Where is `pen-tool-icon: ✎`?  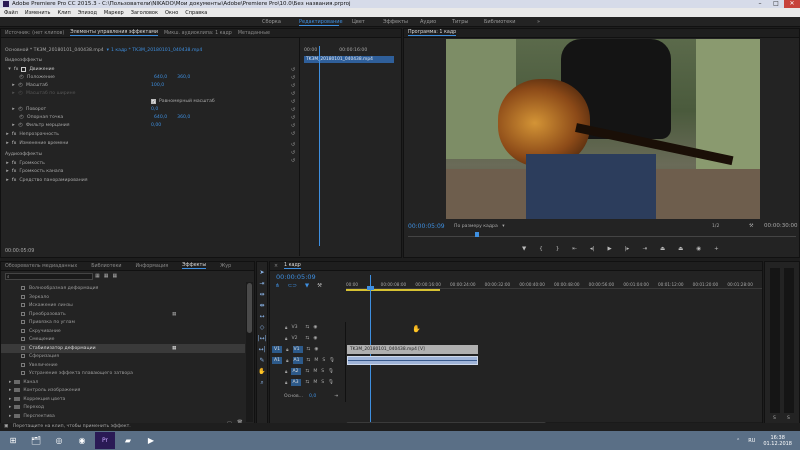
pen-tool-icon: ✎ is located at coordinates (261, 360).